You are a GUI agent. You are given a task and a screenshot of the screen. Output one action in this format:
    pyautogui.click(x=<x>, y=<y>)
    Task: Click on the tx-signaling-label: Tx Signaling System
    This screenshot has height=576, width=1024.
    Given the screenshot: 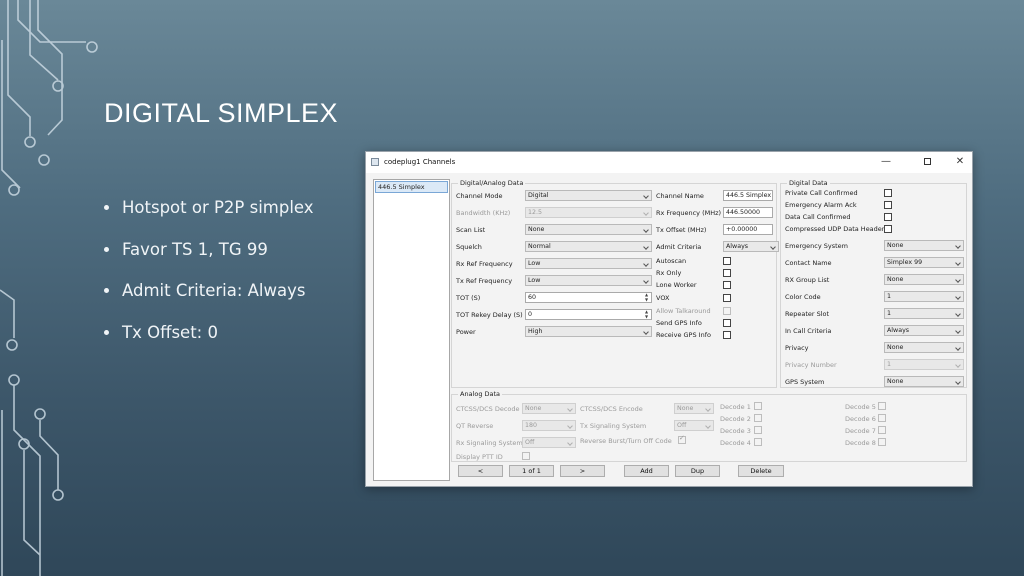 What is the action you would take?
    pyautogui.click(x=613, y=426)
    